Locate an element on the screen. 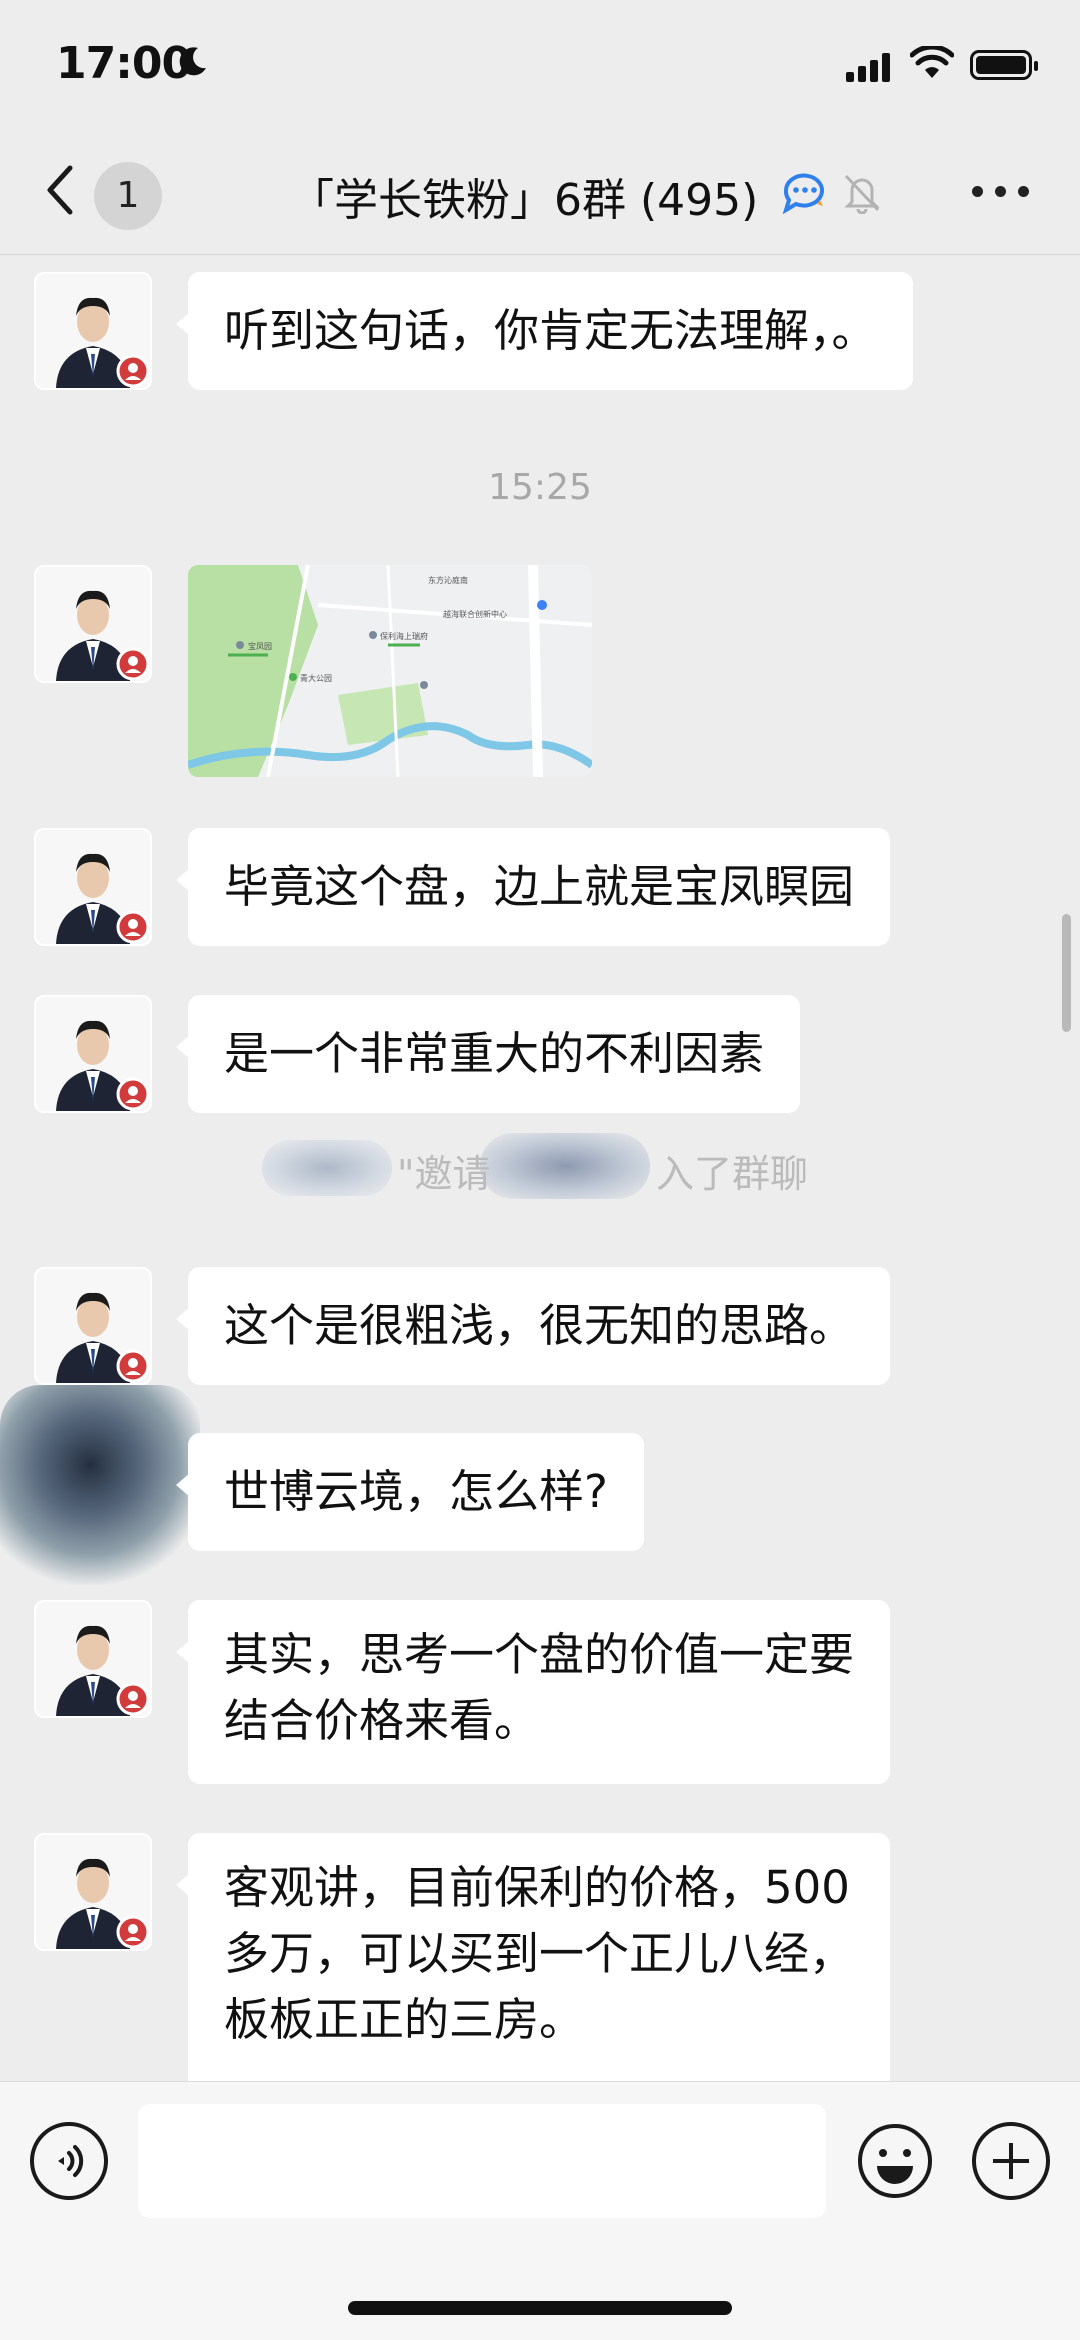  battery-icon is located at coordinates (1004, 65).